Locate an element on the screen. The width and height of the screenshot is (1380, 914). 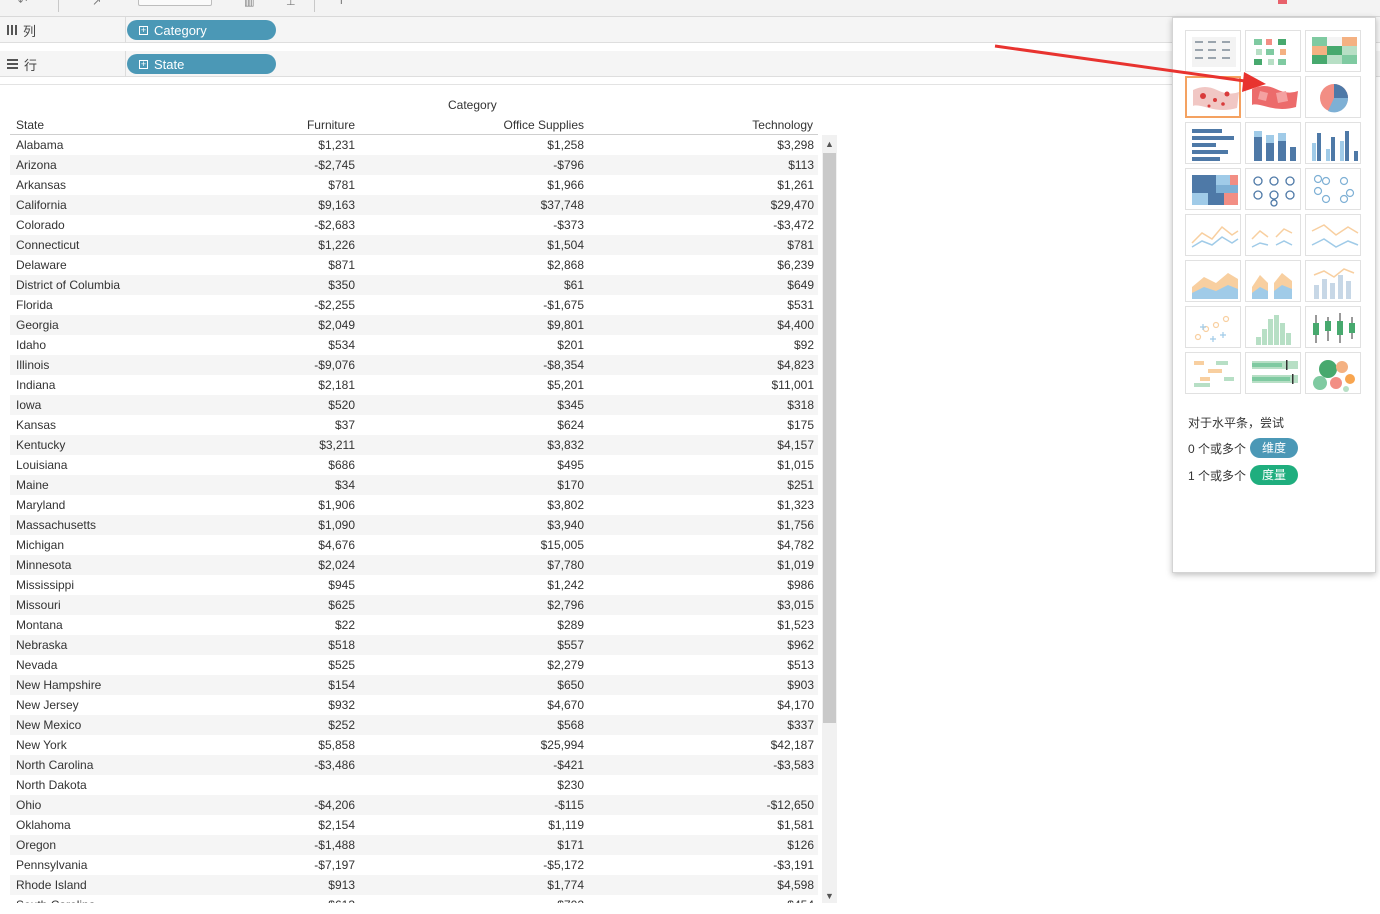
state-cell: Connecticut is located at coordinates (47, 245).